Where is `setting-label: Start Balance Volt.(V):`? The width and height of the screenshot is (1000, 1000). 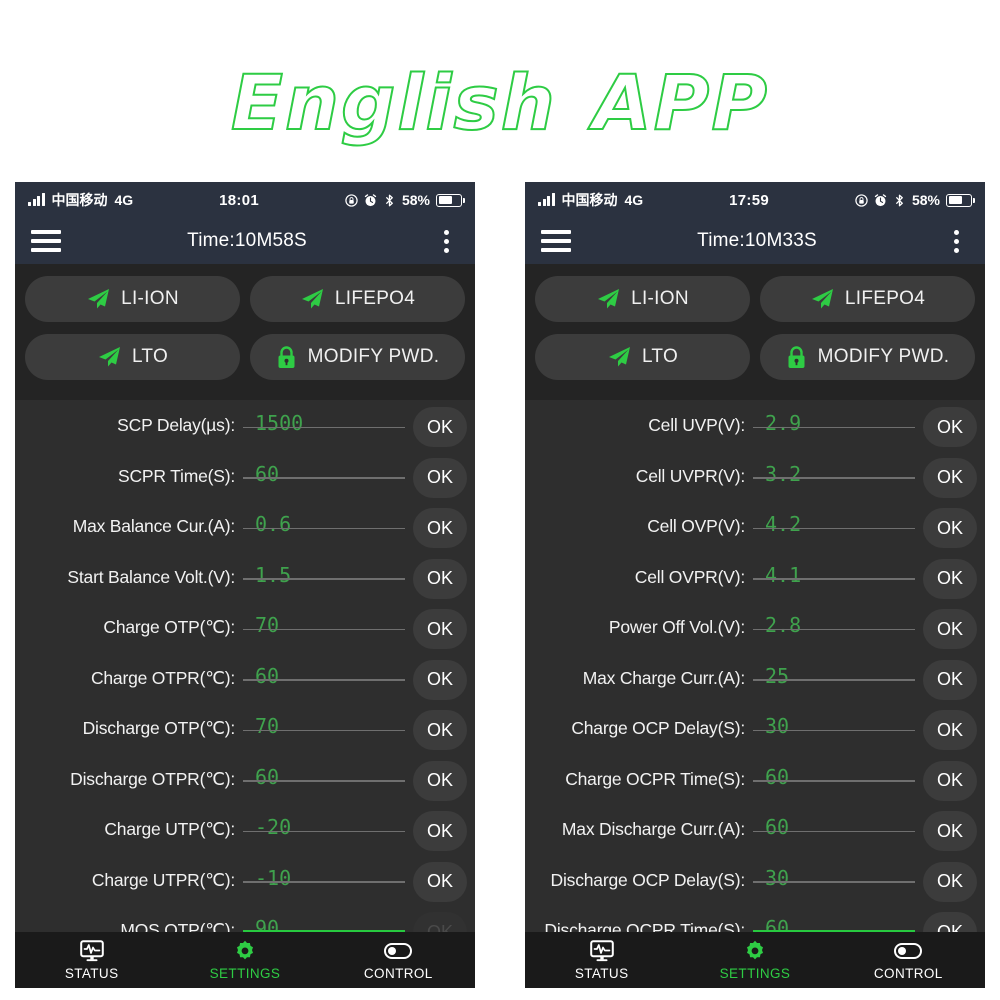 setting-label: Start Balance Volt.(V): is located at coordinates (151, 576).